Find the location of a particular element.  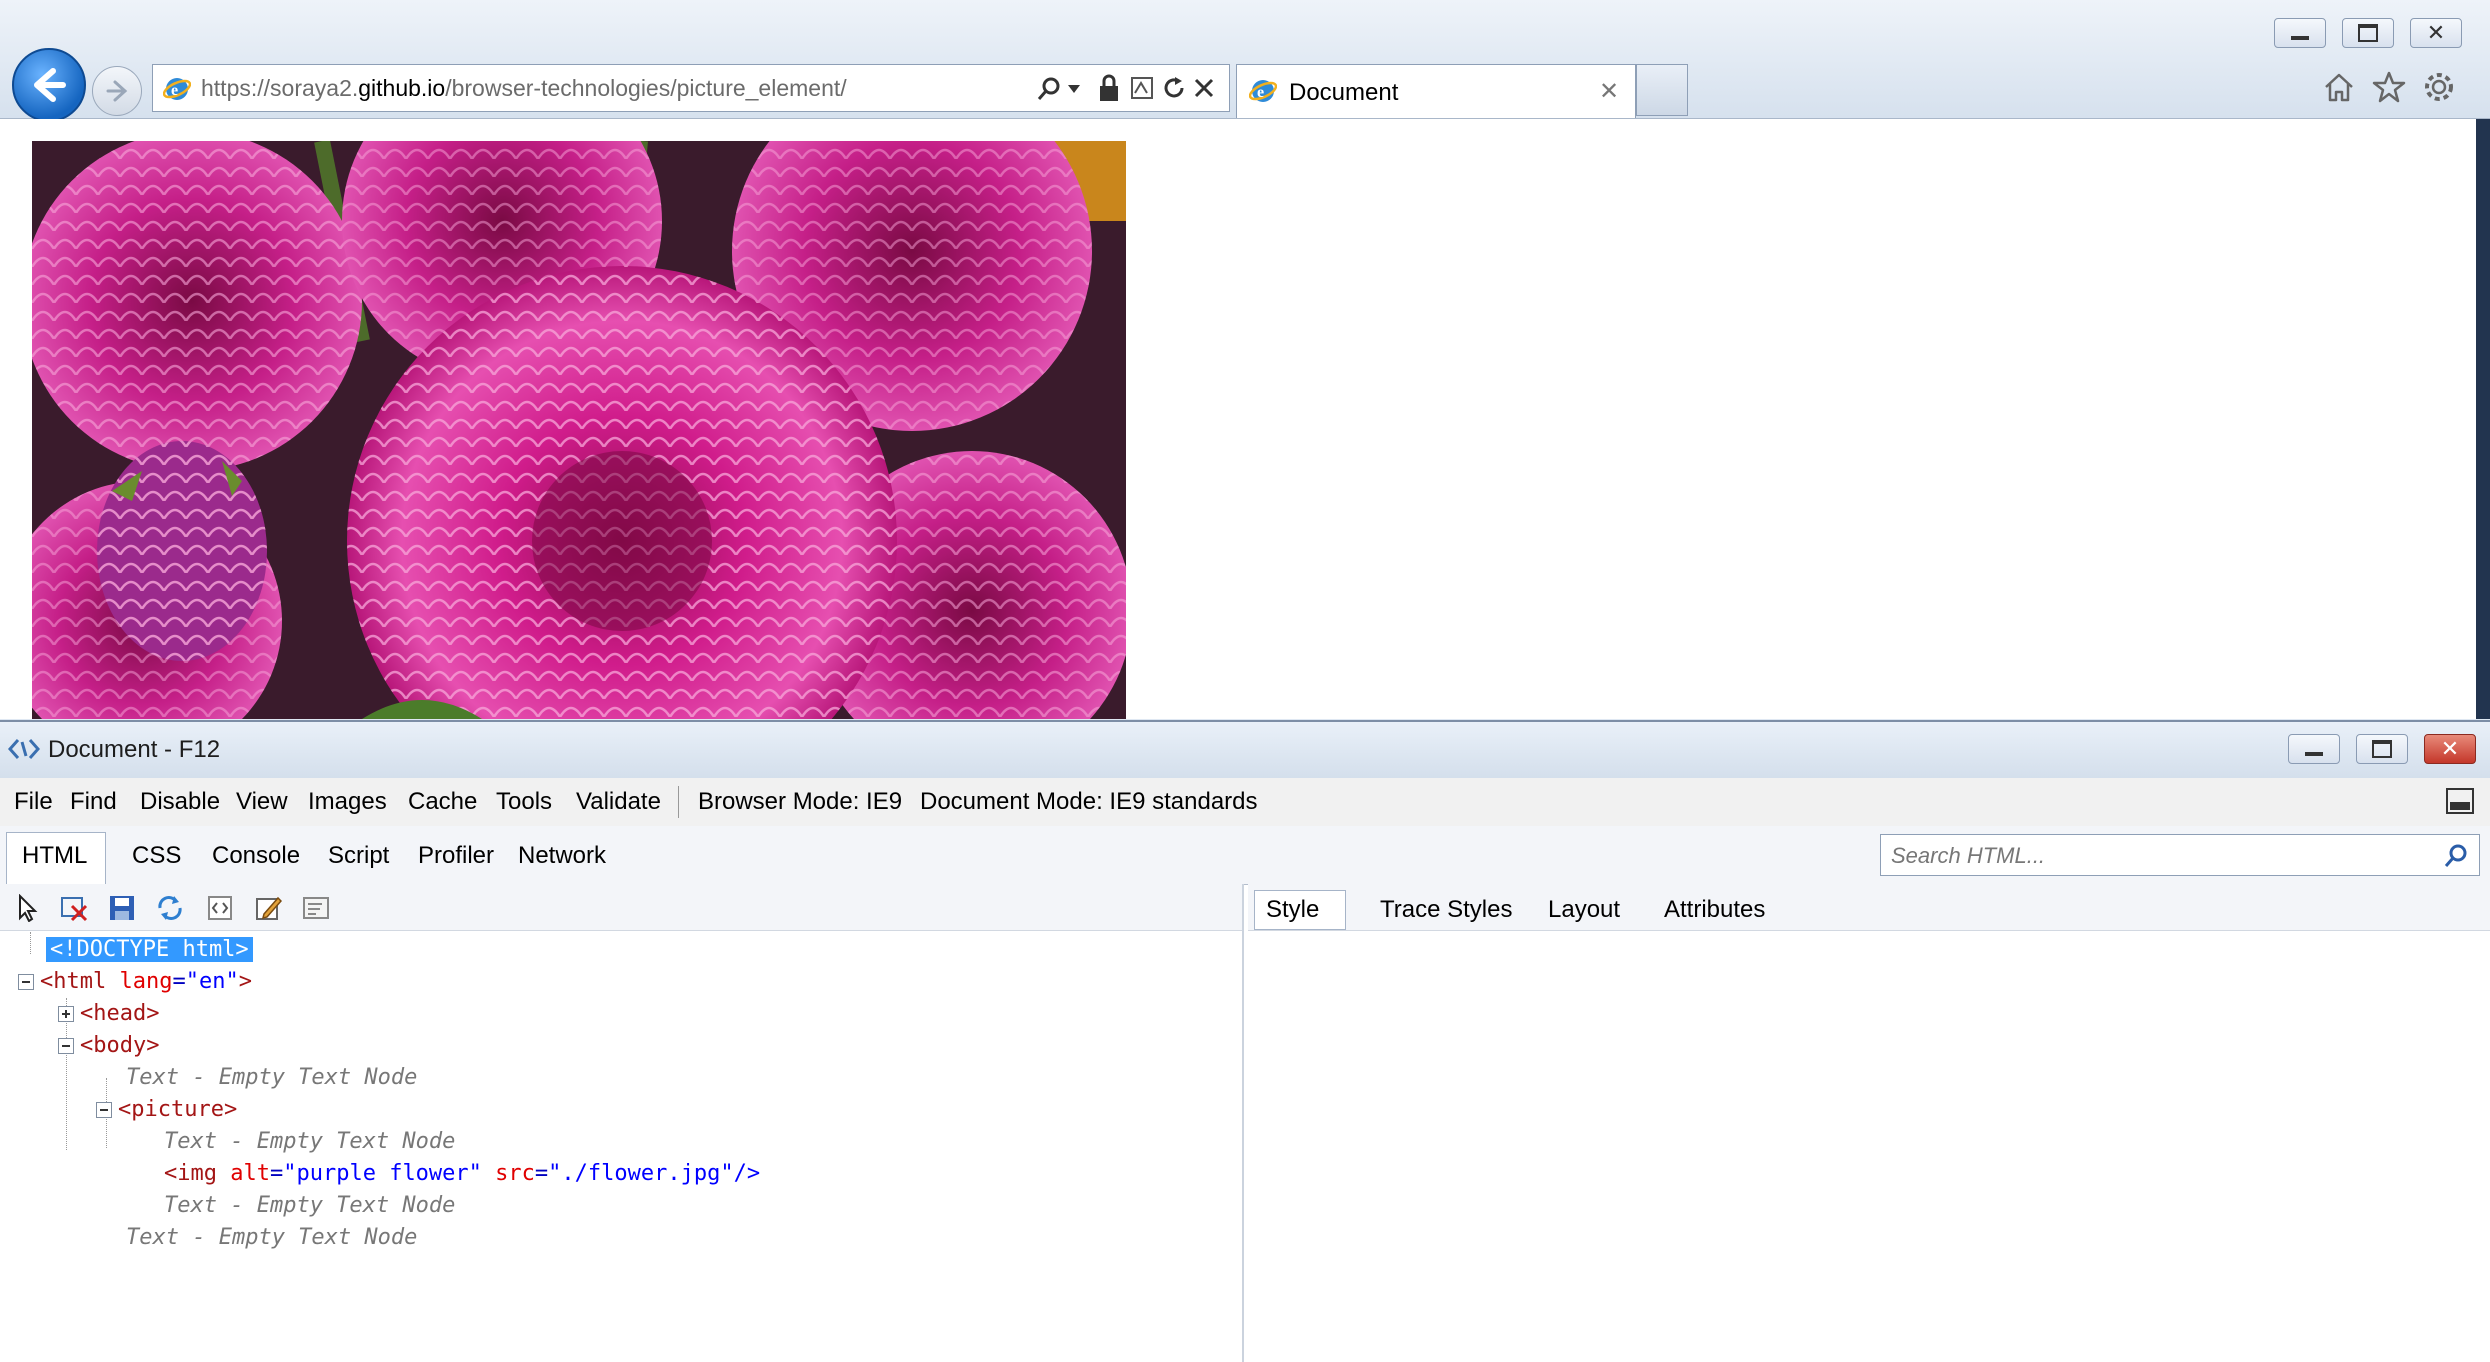

tree-node-html: <html lang="en"> is located at coordinates (135, 982).